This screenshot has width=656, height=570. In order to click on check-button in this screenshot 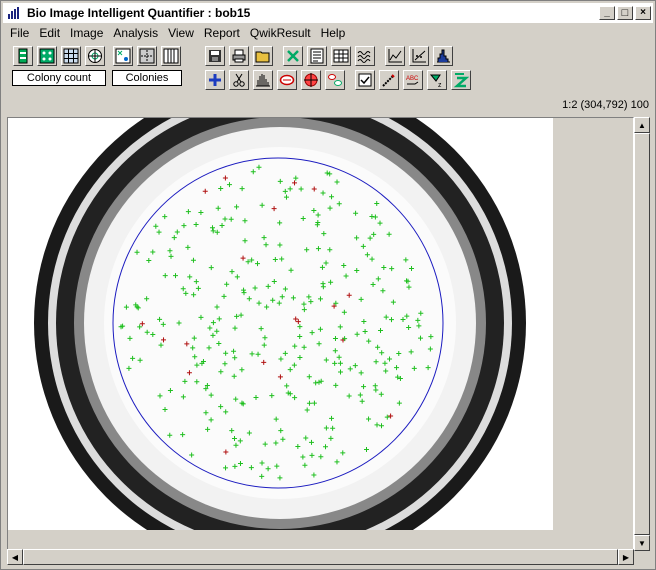, I will do `click(365, 80)`.